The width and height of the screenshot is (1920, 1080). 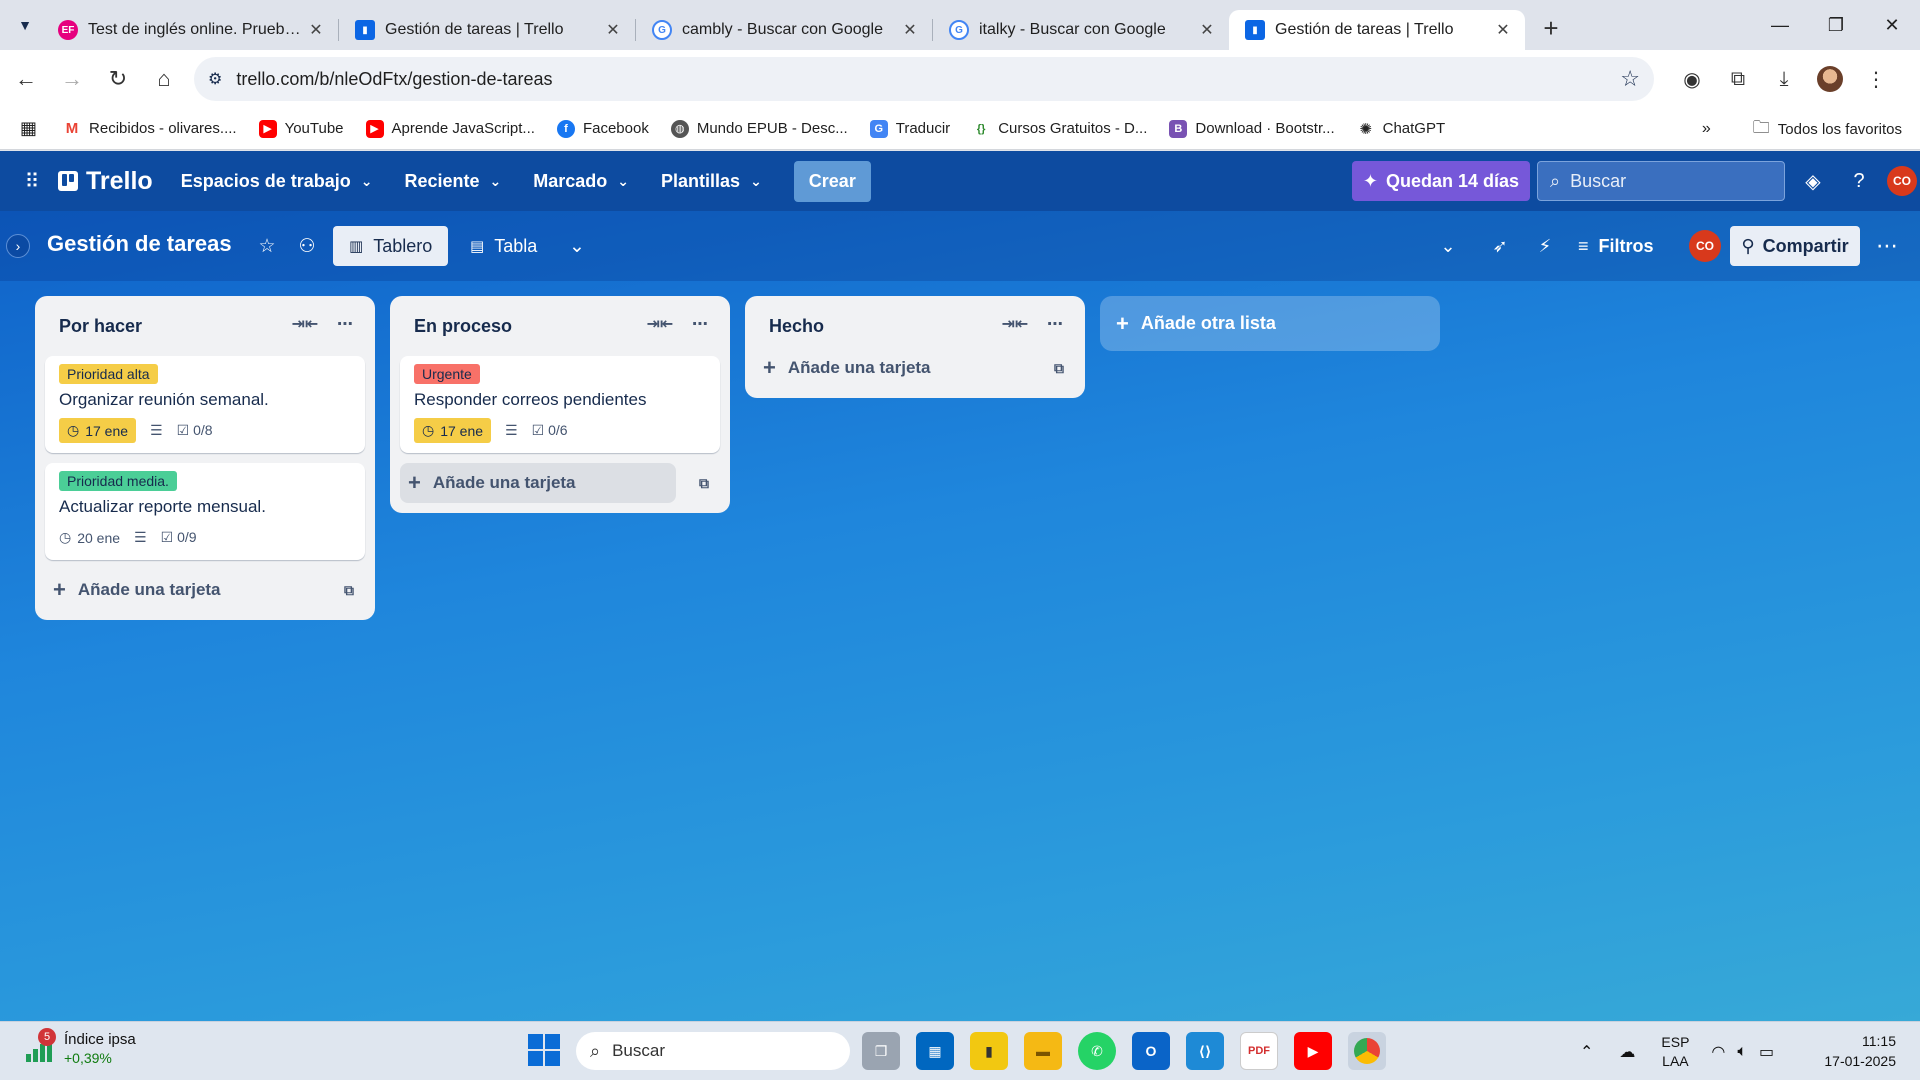 I want to click on file-explorer-icon: ▬, so click(x=1043, y=1051).